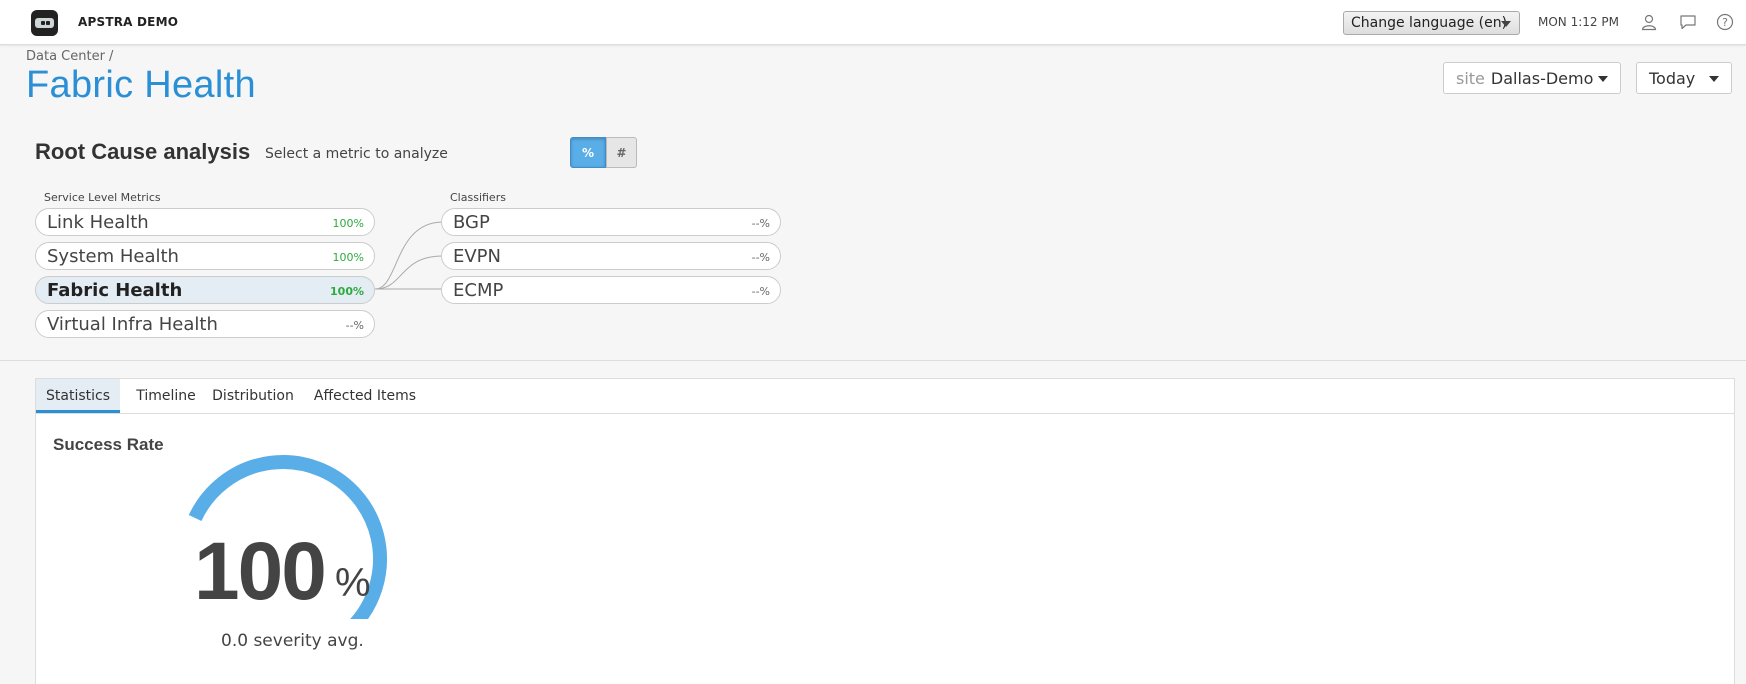  Describe the element at coordinates (143, 151) in the screenshot. I see `rca-title: Root Cause analysis` at that location.